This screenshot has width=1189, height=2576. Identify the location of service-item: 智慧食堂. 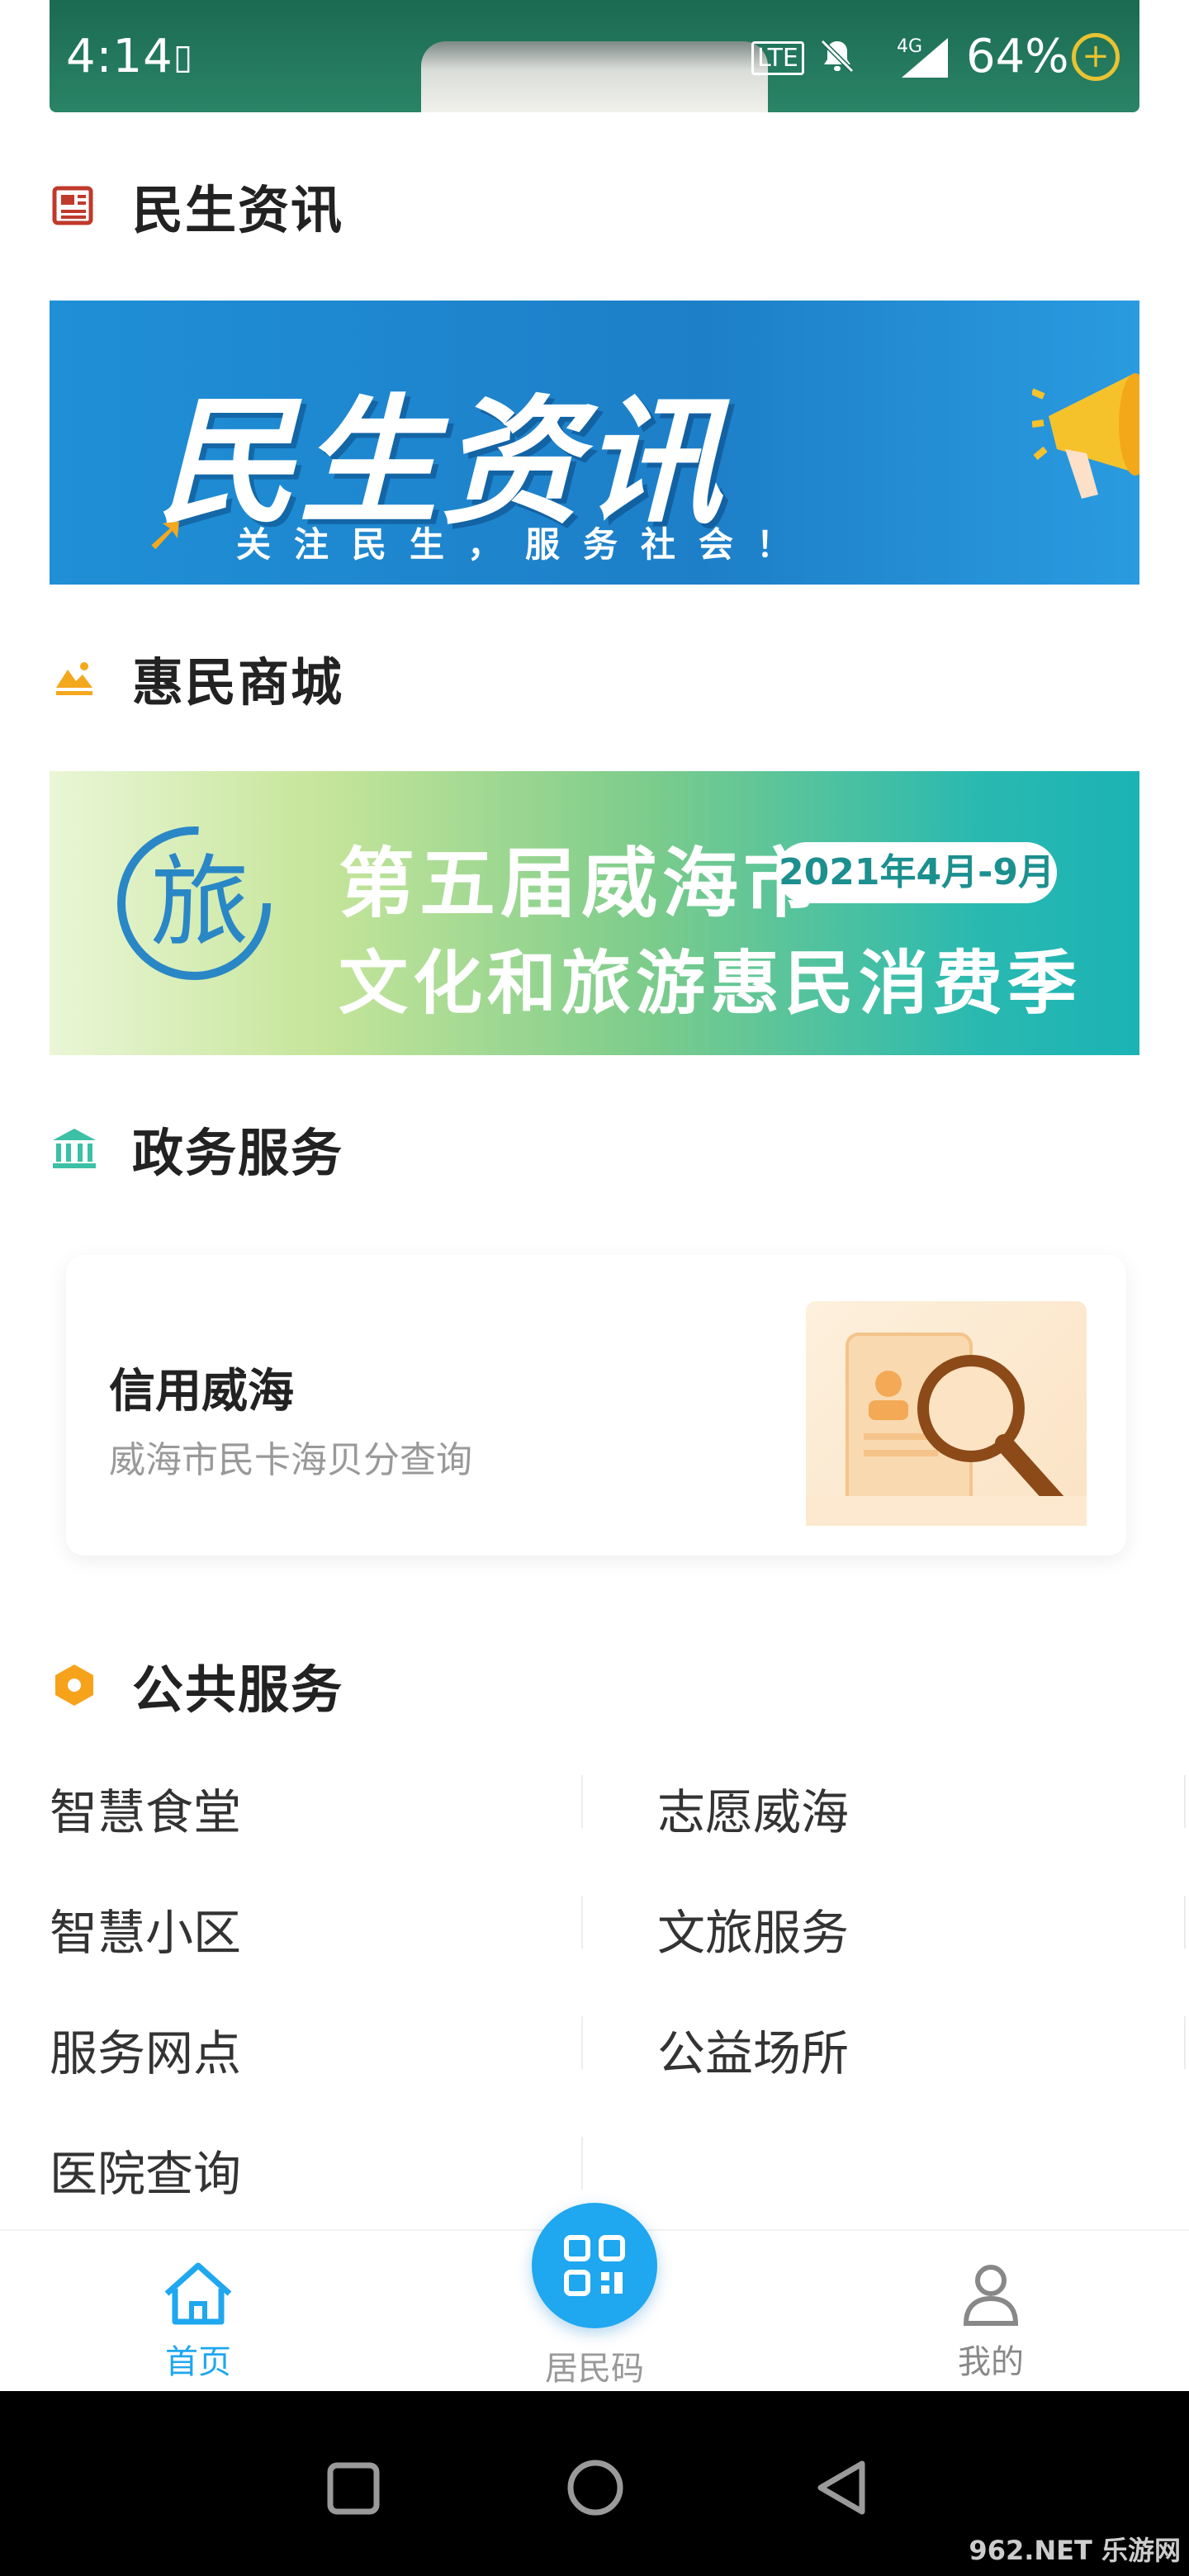
(145, 1808).